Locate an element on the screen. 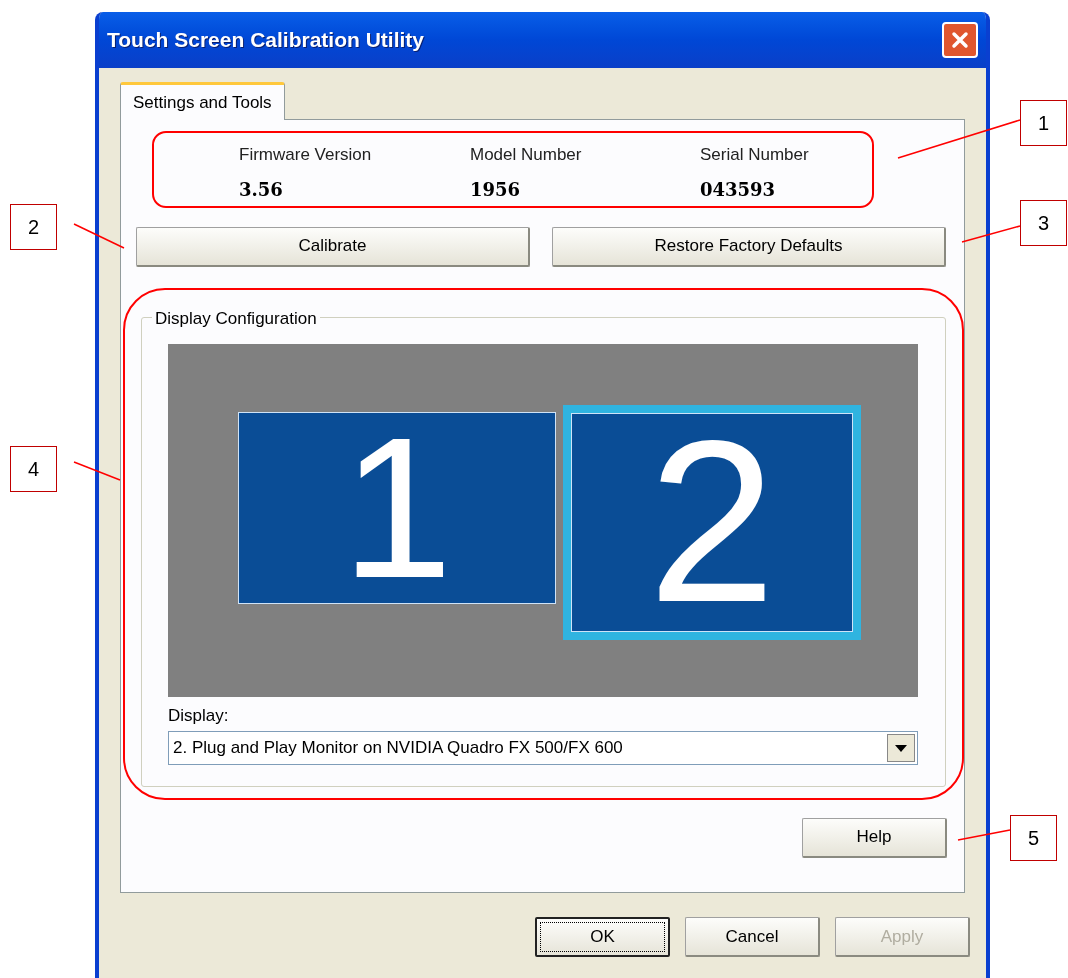  help-button: Help is located at coordinates (874, 837).